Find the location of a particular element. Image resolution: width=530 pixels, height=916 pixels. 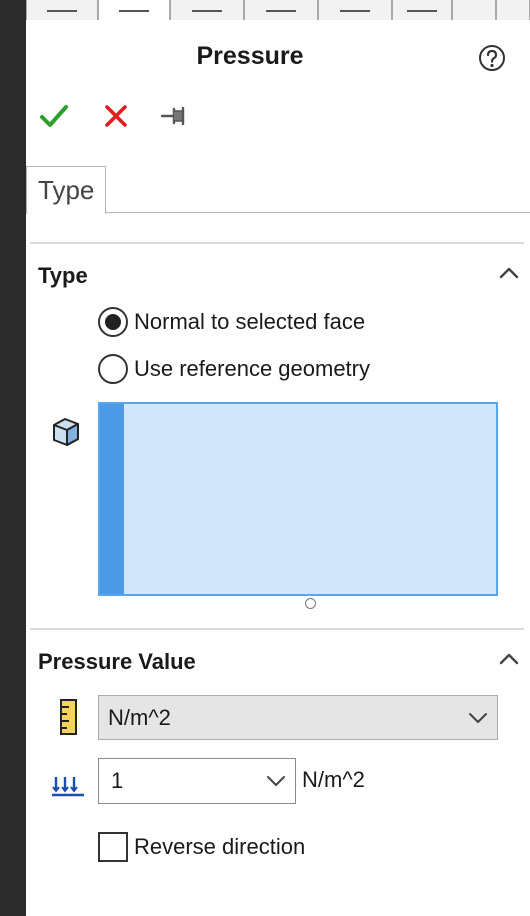

radio-reference-geometry: Use reference geometry is located at coordinates (234, 369).